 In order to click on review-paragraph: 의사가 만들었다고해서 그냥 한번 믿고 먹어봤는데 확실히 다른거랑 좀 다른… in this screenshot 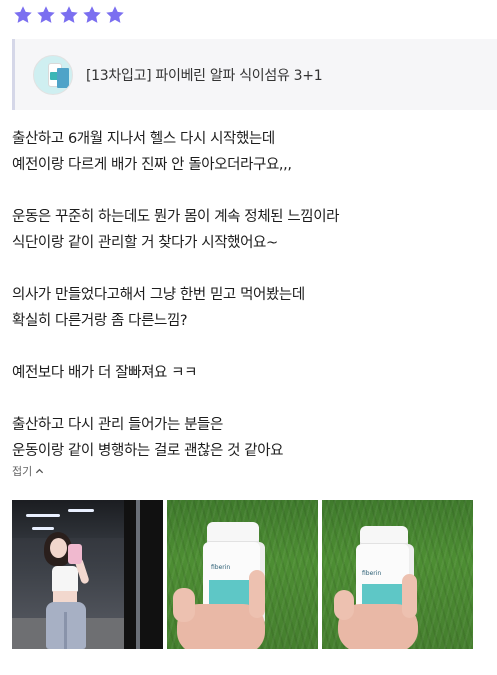, I will do `click(247, 308)`.